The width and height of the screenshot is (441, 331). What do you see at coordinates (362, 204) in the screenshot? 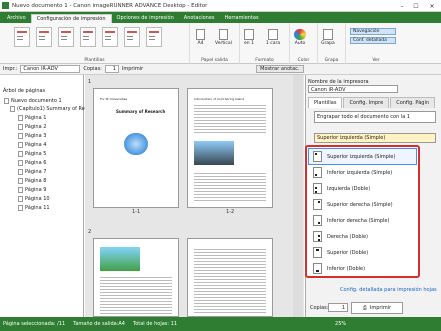
I see `option-superior-derecha-simple: Superior derecha (Simple)` at bounding box center [362, 204].